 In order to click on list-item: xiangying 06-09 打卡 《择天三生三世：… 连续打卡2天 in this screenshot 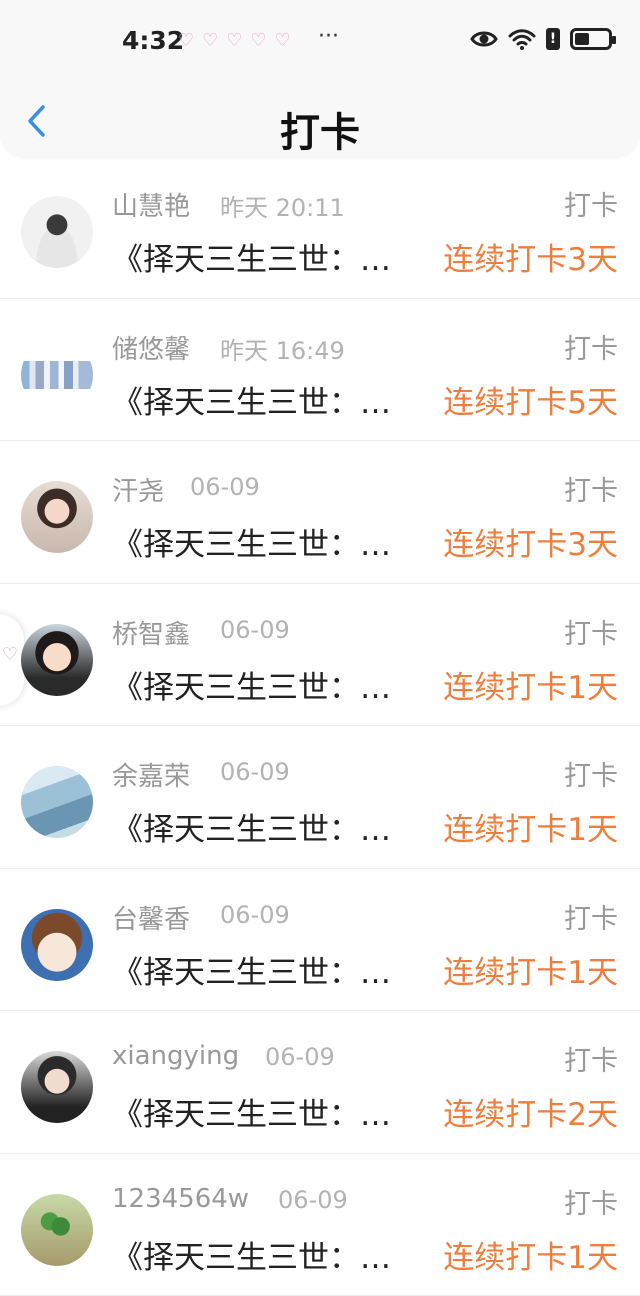, I will do `click(320, 1082)`.